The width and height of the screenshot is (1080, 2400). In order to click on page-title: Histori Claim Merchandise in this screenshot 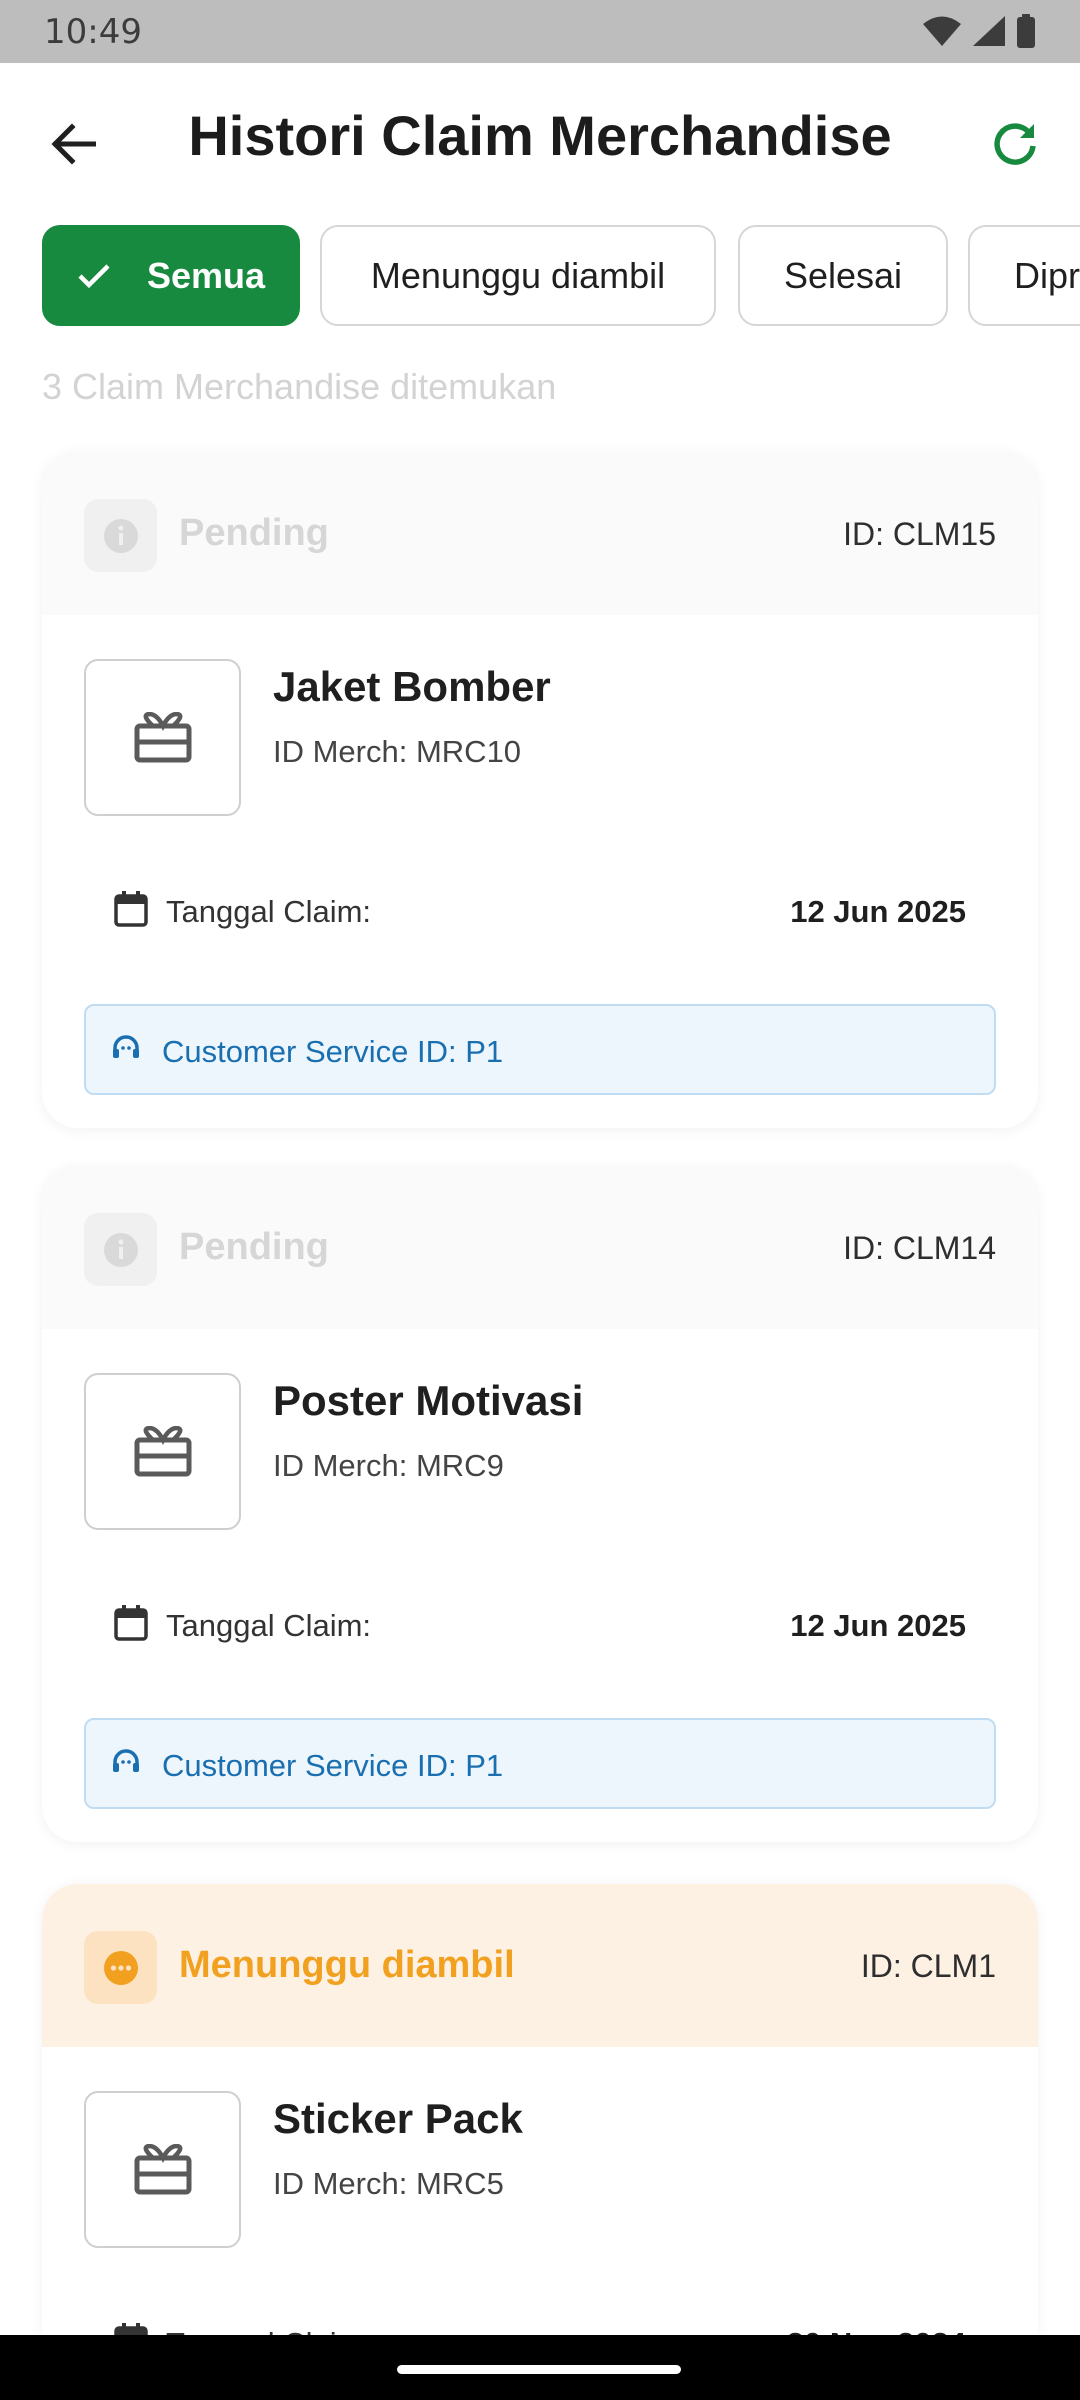, I will do `click(540, 135)`.